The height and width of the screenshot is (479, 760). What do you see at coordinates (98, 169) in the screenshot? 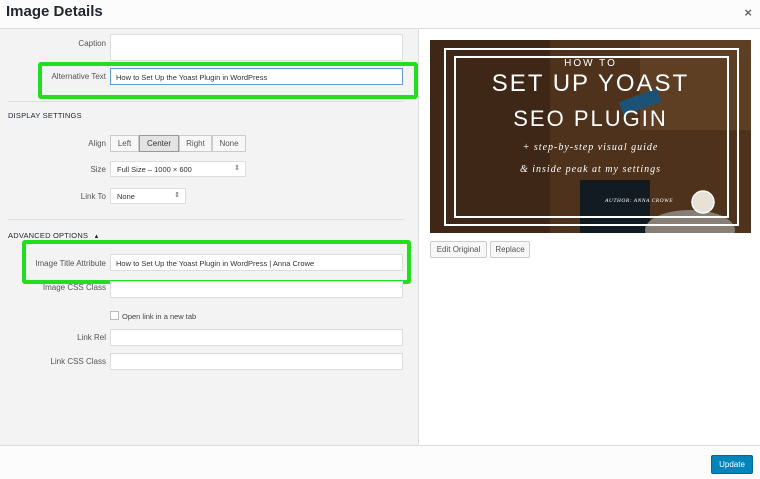
I see `size-label: Size` at bounding box center [98, 169].